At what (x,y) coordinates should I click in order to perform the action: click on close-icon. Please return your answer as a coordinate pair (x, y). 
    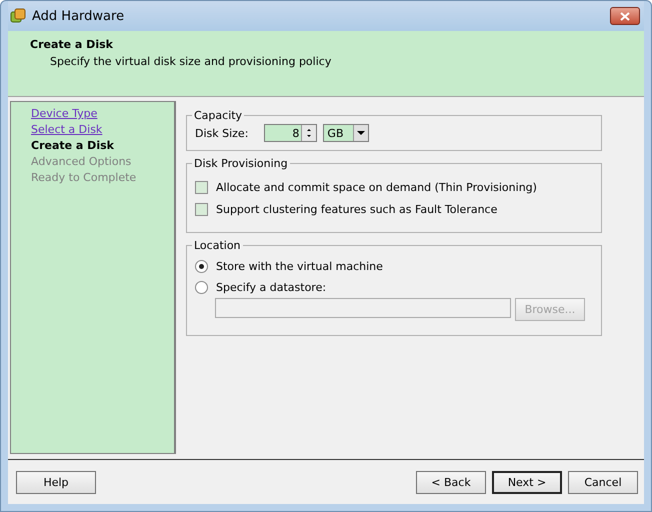
    Looking at the image, I should click on (625, 16).